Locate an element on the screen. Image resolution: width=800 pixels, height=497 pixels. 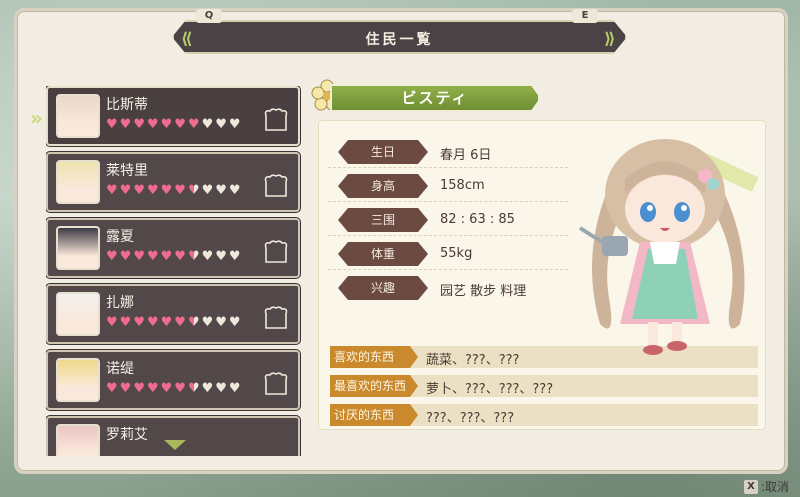
stat-label: 兴趣 is located at coordinates (383, 288).